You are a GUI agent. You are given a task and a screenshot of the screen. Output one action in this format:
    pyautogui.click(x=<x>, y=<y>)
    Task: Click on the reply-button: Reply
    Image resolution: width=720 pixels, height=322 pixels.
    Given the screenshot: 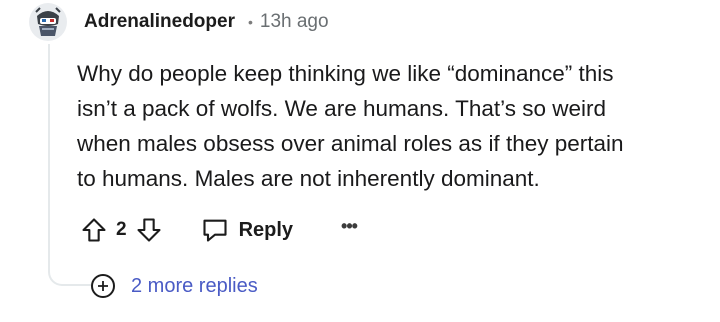 What is the action you would take?
    pyautogui.click(x=247, y=230)
    